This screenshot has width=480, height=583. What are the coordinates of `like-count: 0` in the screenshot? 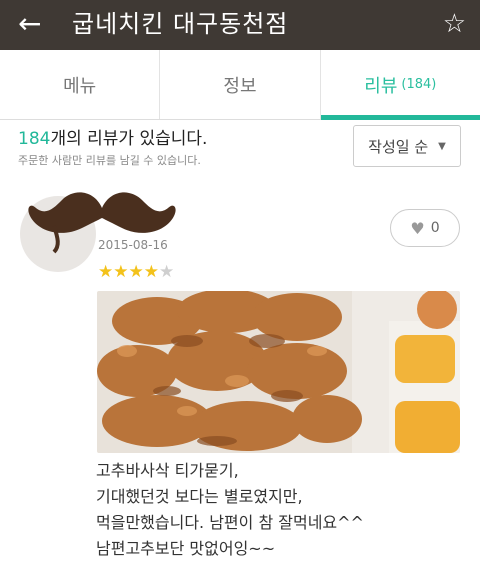 It's located at (435, 228).